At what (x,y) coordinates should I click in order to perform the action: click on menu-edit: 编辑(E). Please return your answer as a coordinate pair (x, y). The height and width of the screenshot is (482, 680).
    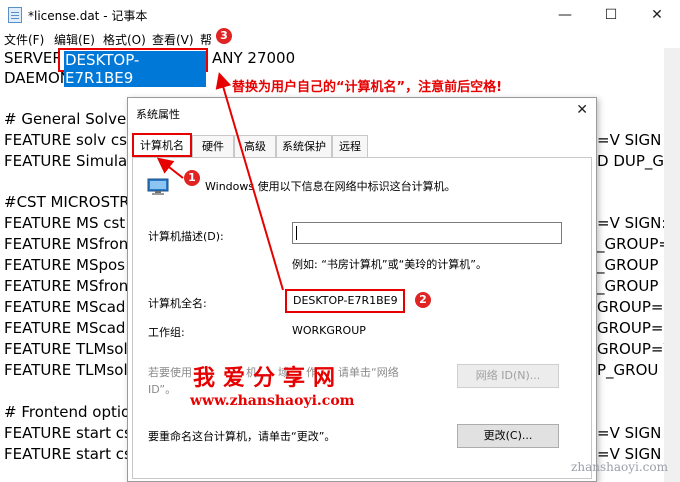
    Looking at the image, I should click on (74, 39).